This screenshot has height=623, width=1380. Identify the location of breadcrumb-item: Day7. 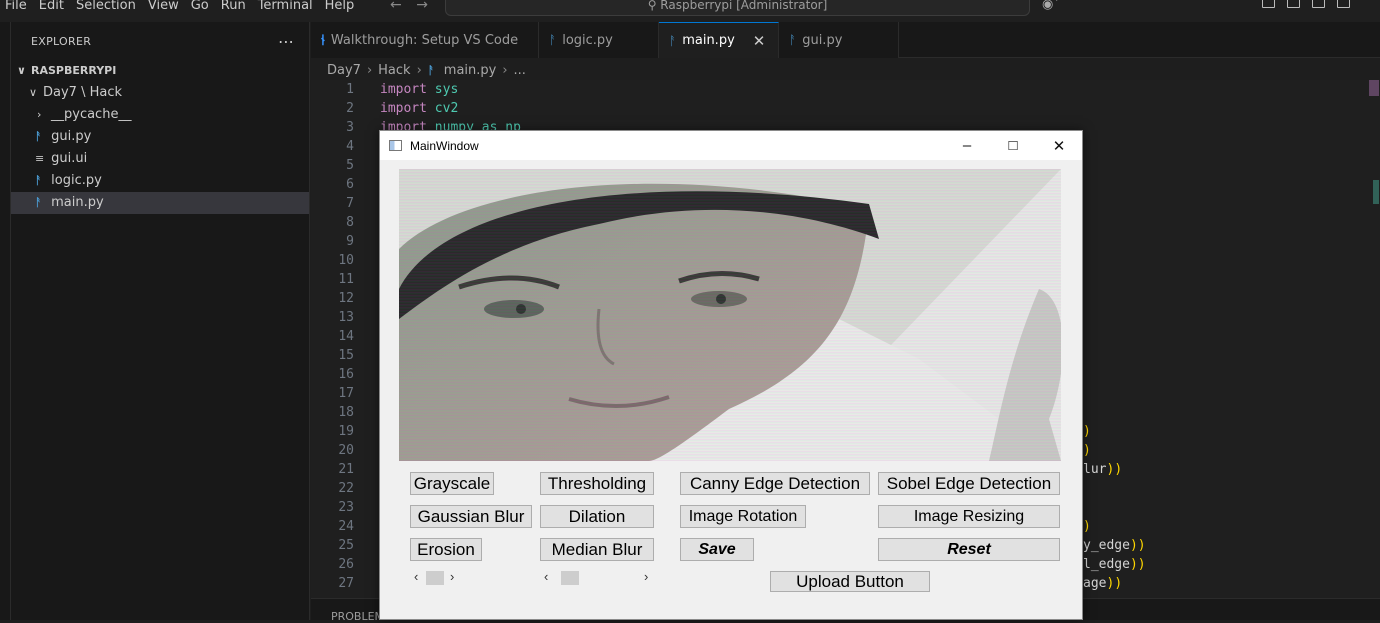
(344, 70).